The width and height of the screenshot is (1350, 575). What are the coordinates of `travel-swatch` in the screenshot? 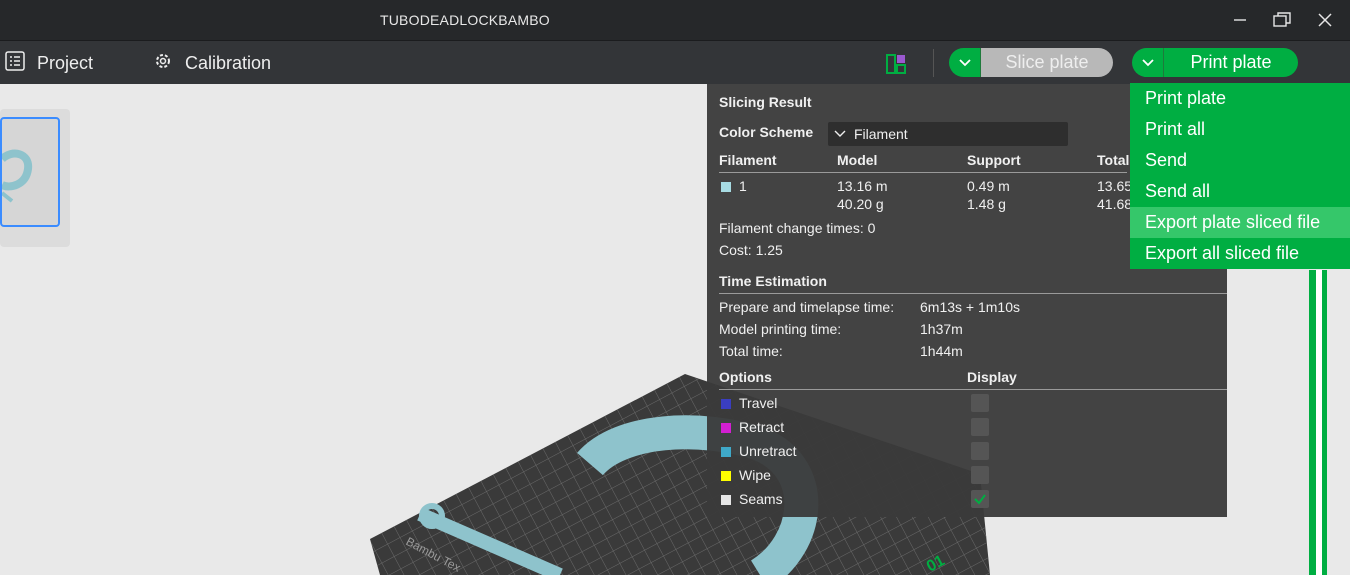 It's located at (726, 403).